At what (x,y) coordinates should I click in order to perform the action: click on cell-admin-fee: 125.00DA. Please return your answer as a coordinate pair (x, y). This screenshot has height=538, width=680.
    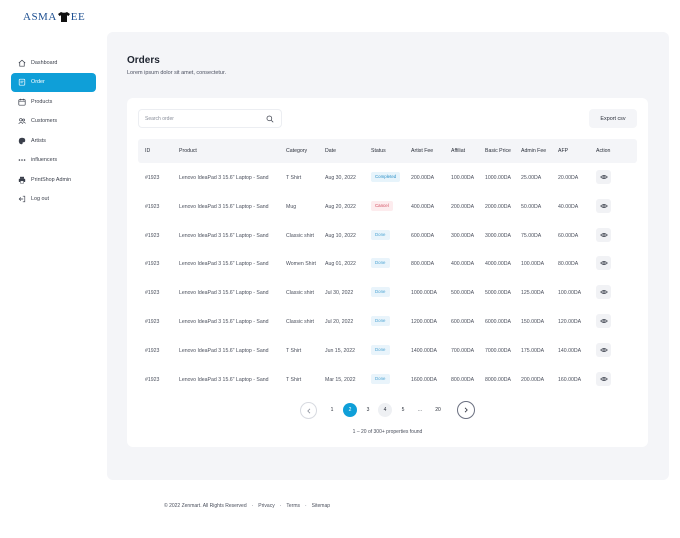
    Looking at the image, I should click on (533, 293).